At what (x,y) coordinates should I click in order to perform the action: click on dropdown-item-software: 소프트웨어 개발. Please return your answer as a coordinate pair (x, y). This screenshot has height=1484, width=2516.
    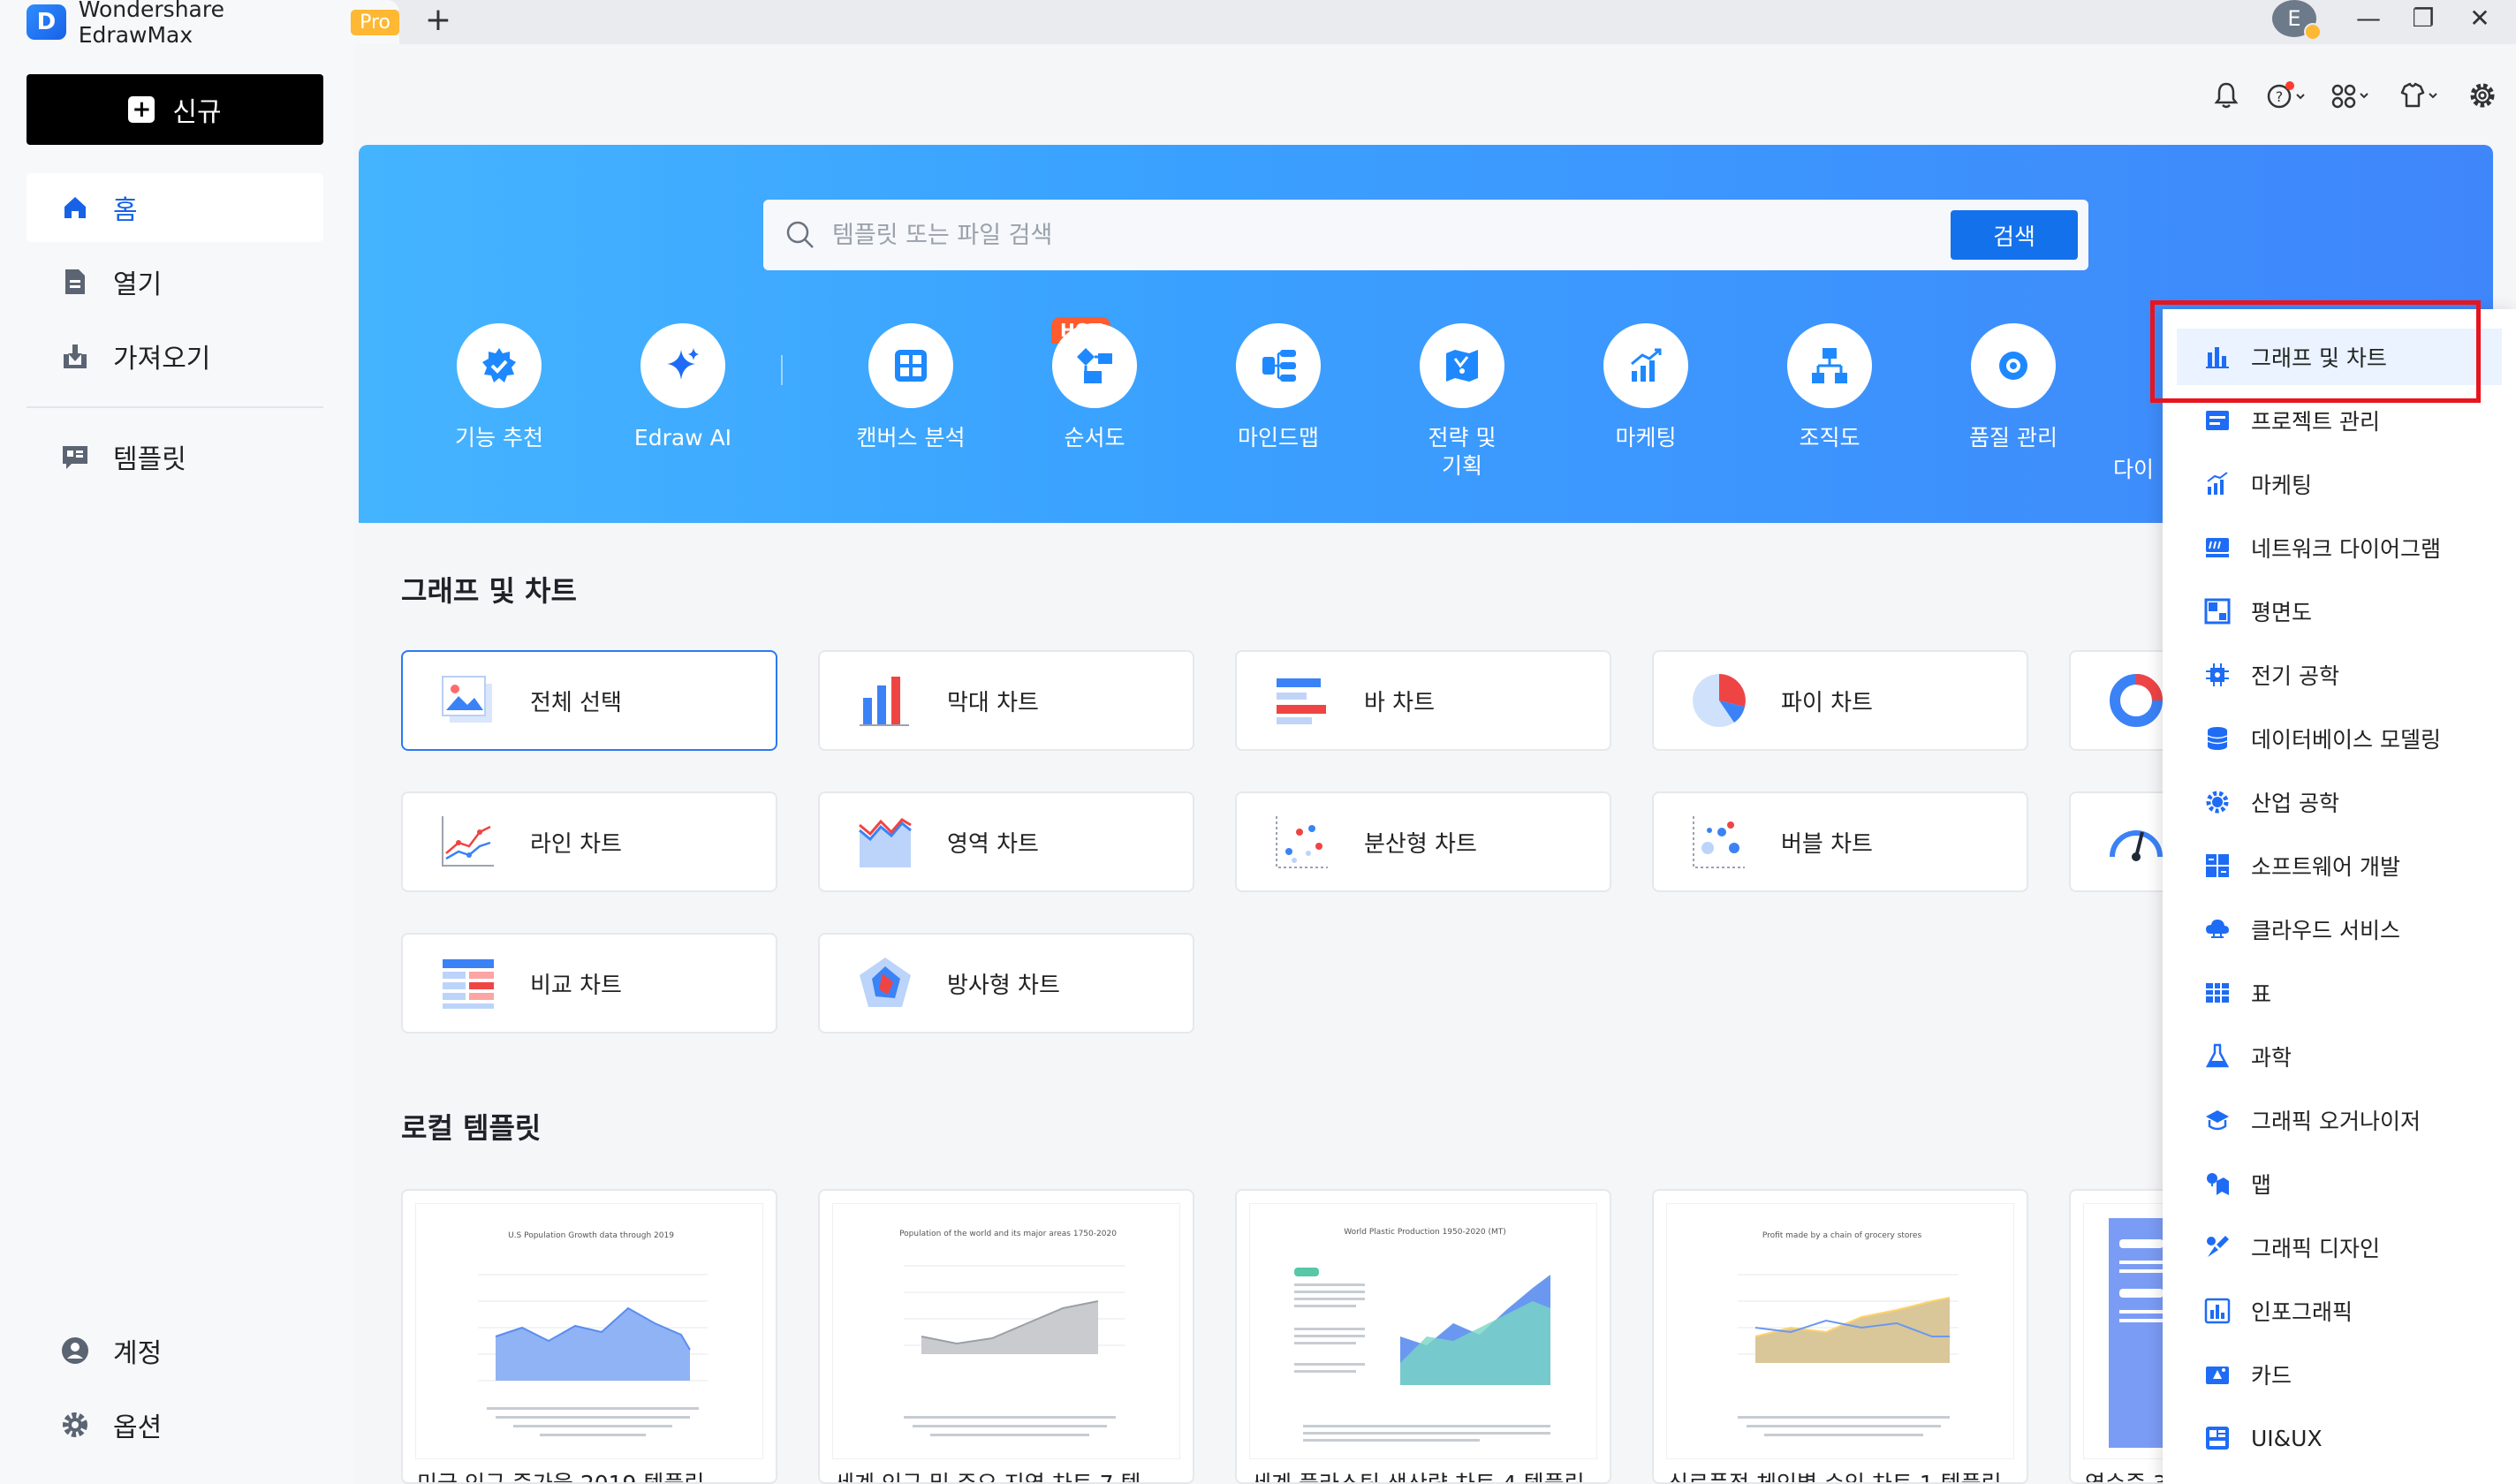
    Looking at the image, I should click on (2339, 865).